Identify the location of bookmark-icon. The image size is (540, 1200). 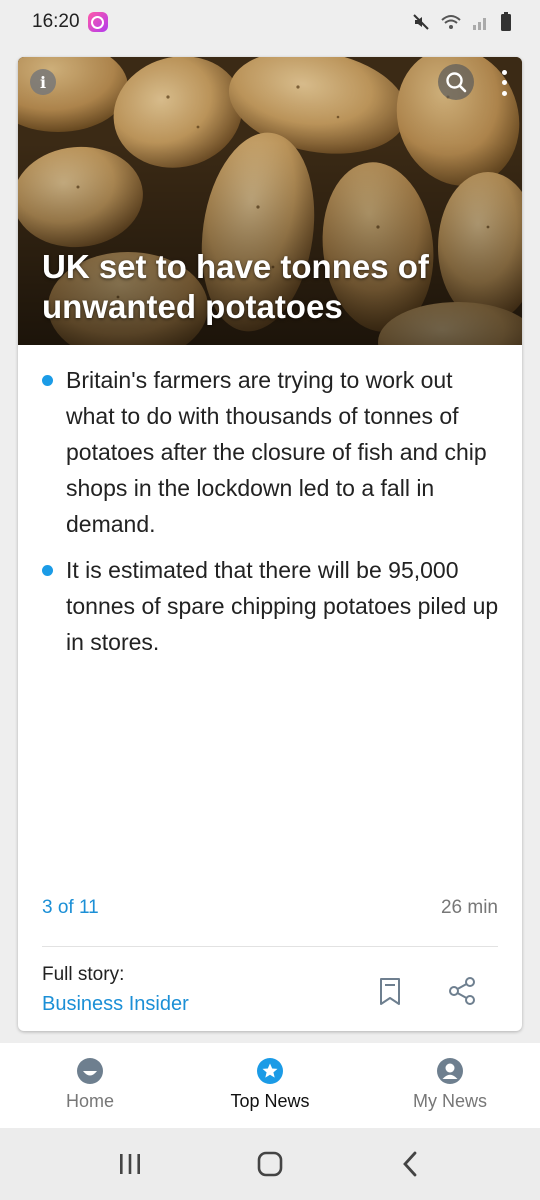
(390, 991).